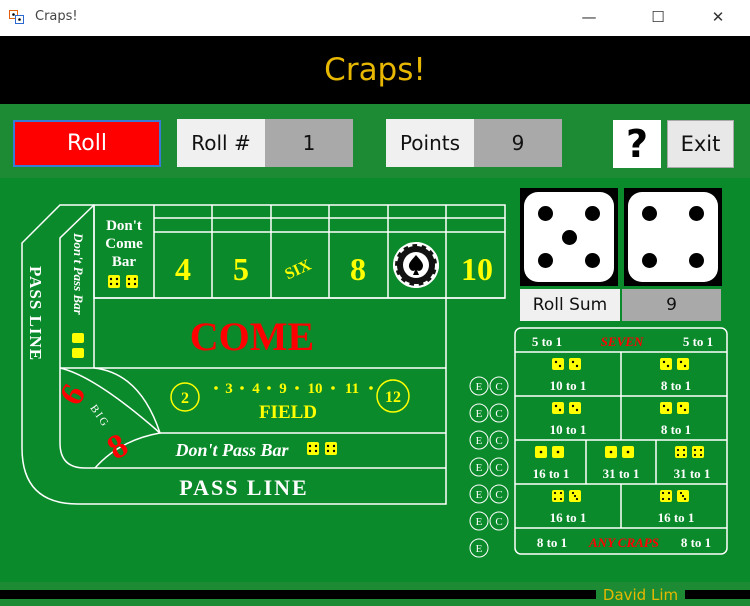  What do you see at coordinates (717, 594) in the screenshot?
I see `footer-stripe-right` at bounding box center [717, 594].